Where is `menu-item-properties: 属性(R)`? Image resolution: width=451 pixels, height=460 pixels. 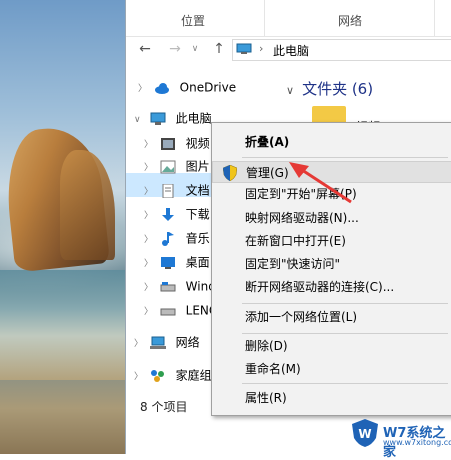 menu-item-properties: 属性(R) is located at coordinates (331, 398).